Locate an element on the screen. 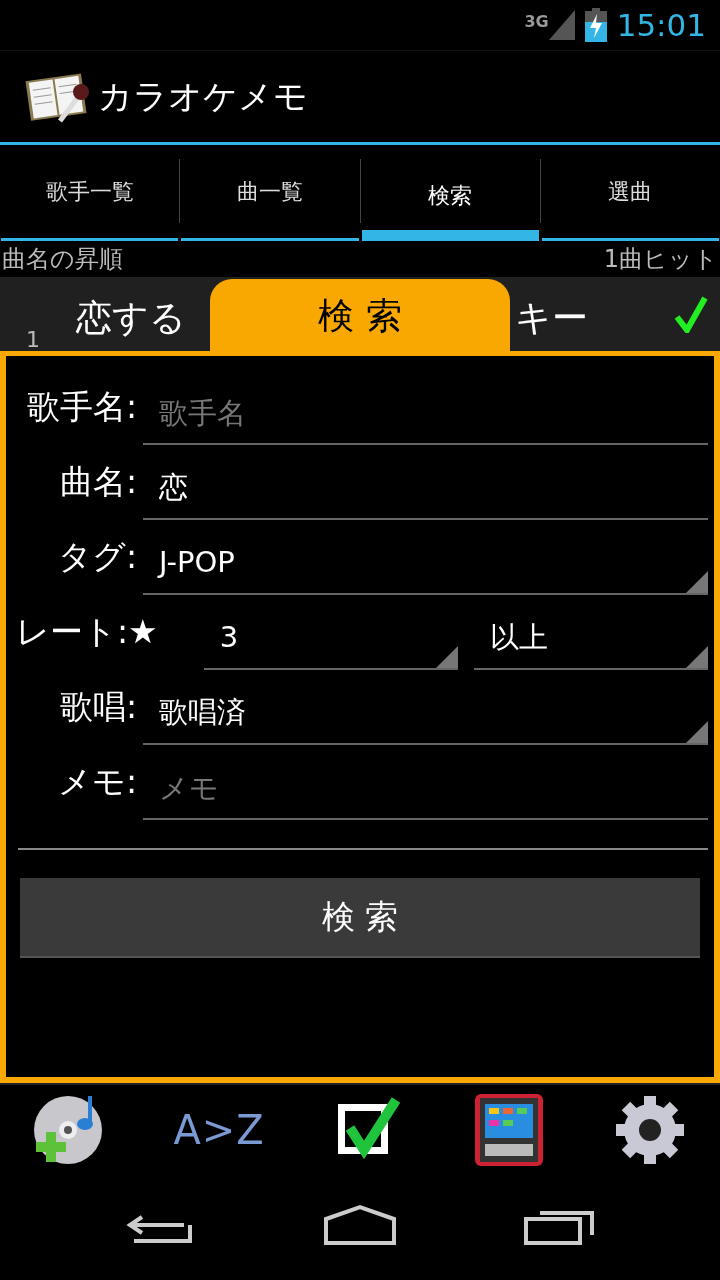 Image resolution: width=720 pixels, height=1280 pixels. dropdown: 歌唱済 is located at coordinates (425, 714).